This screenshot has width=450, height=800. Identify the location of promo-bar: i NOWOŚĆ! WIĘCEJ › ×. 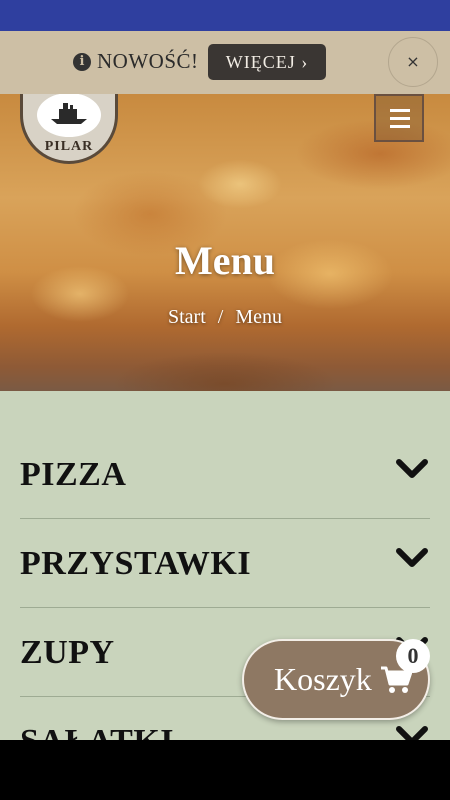
(225, 62).